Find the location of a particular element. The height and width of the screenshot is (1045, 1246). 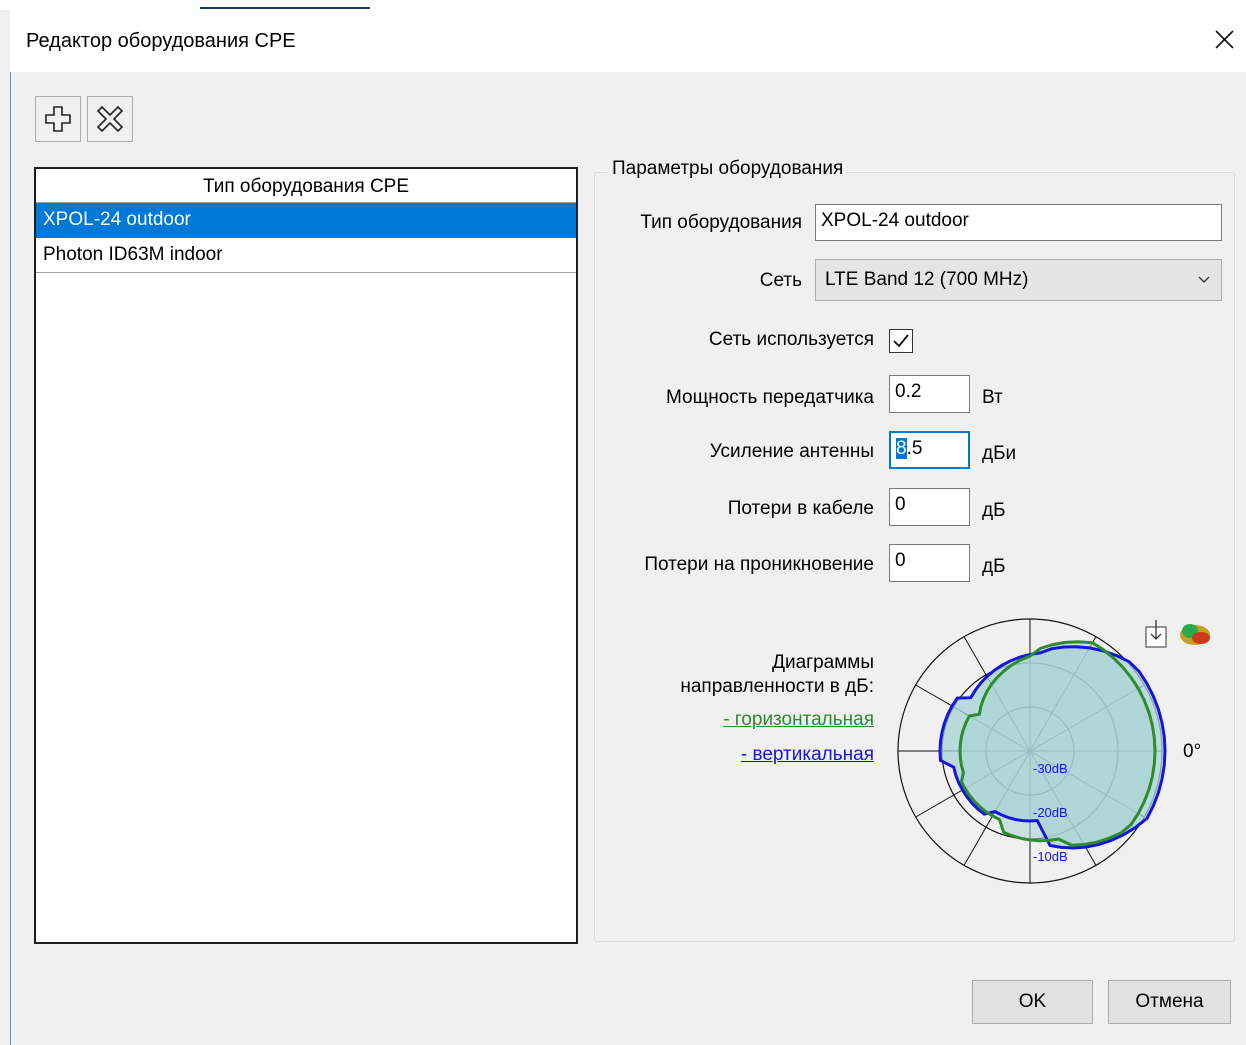

delete-icon is located at coordinates (110, 119).